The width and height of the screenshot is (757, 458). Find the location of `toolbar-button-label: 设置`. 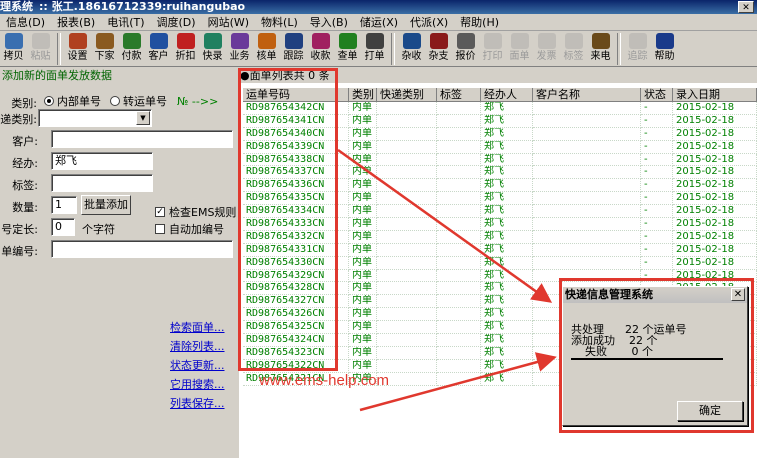

toolbar-button-label: 设置 is located at coordinates (77, 56).